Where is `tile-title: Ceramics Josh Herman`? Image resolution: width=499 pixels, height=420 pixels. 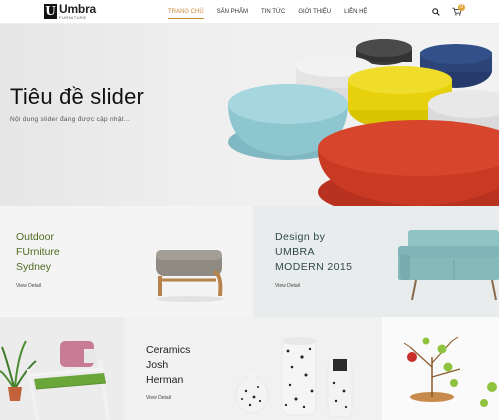 tile-title: Ceramics Josh Herman is located at coordinates (168, 365).